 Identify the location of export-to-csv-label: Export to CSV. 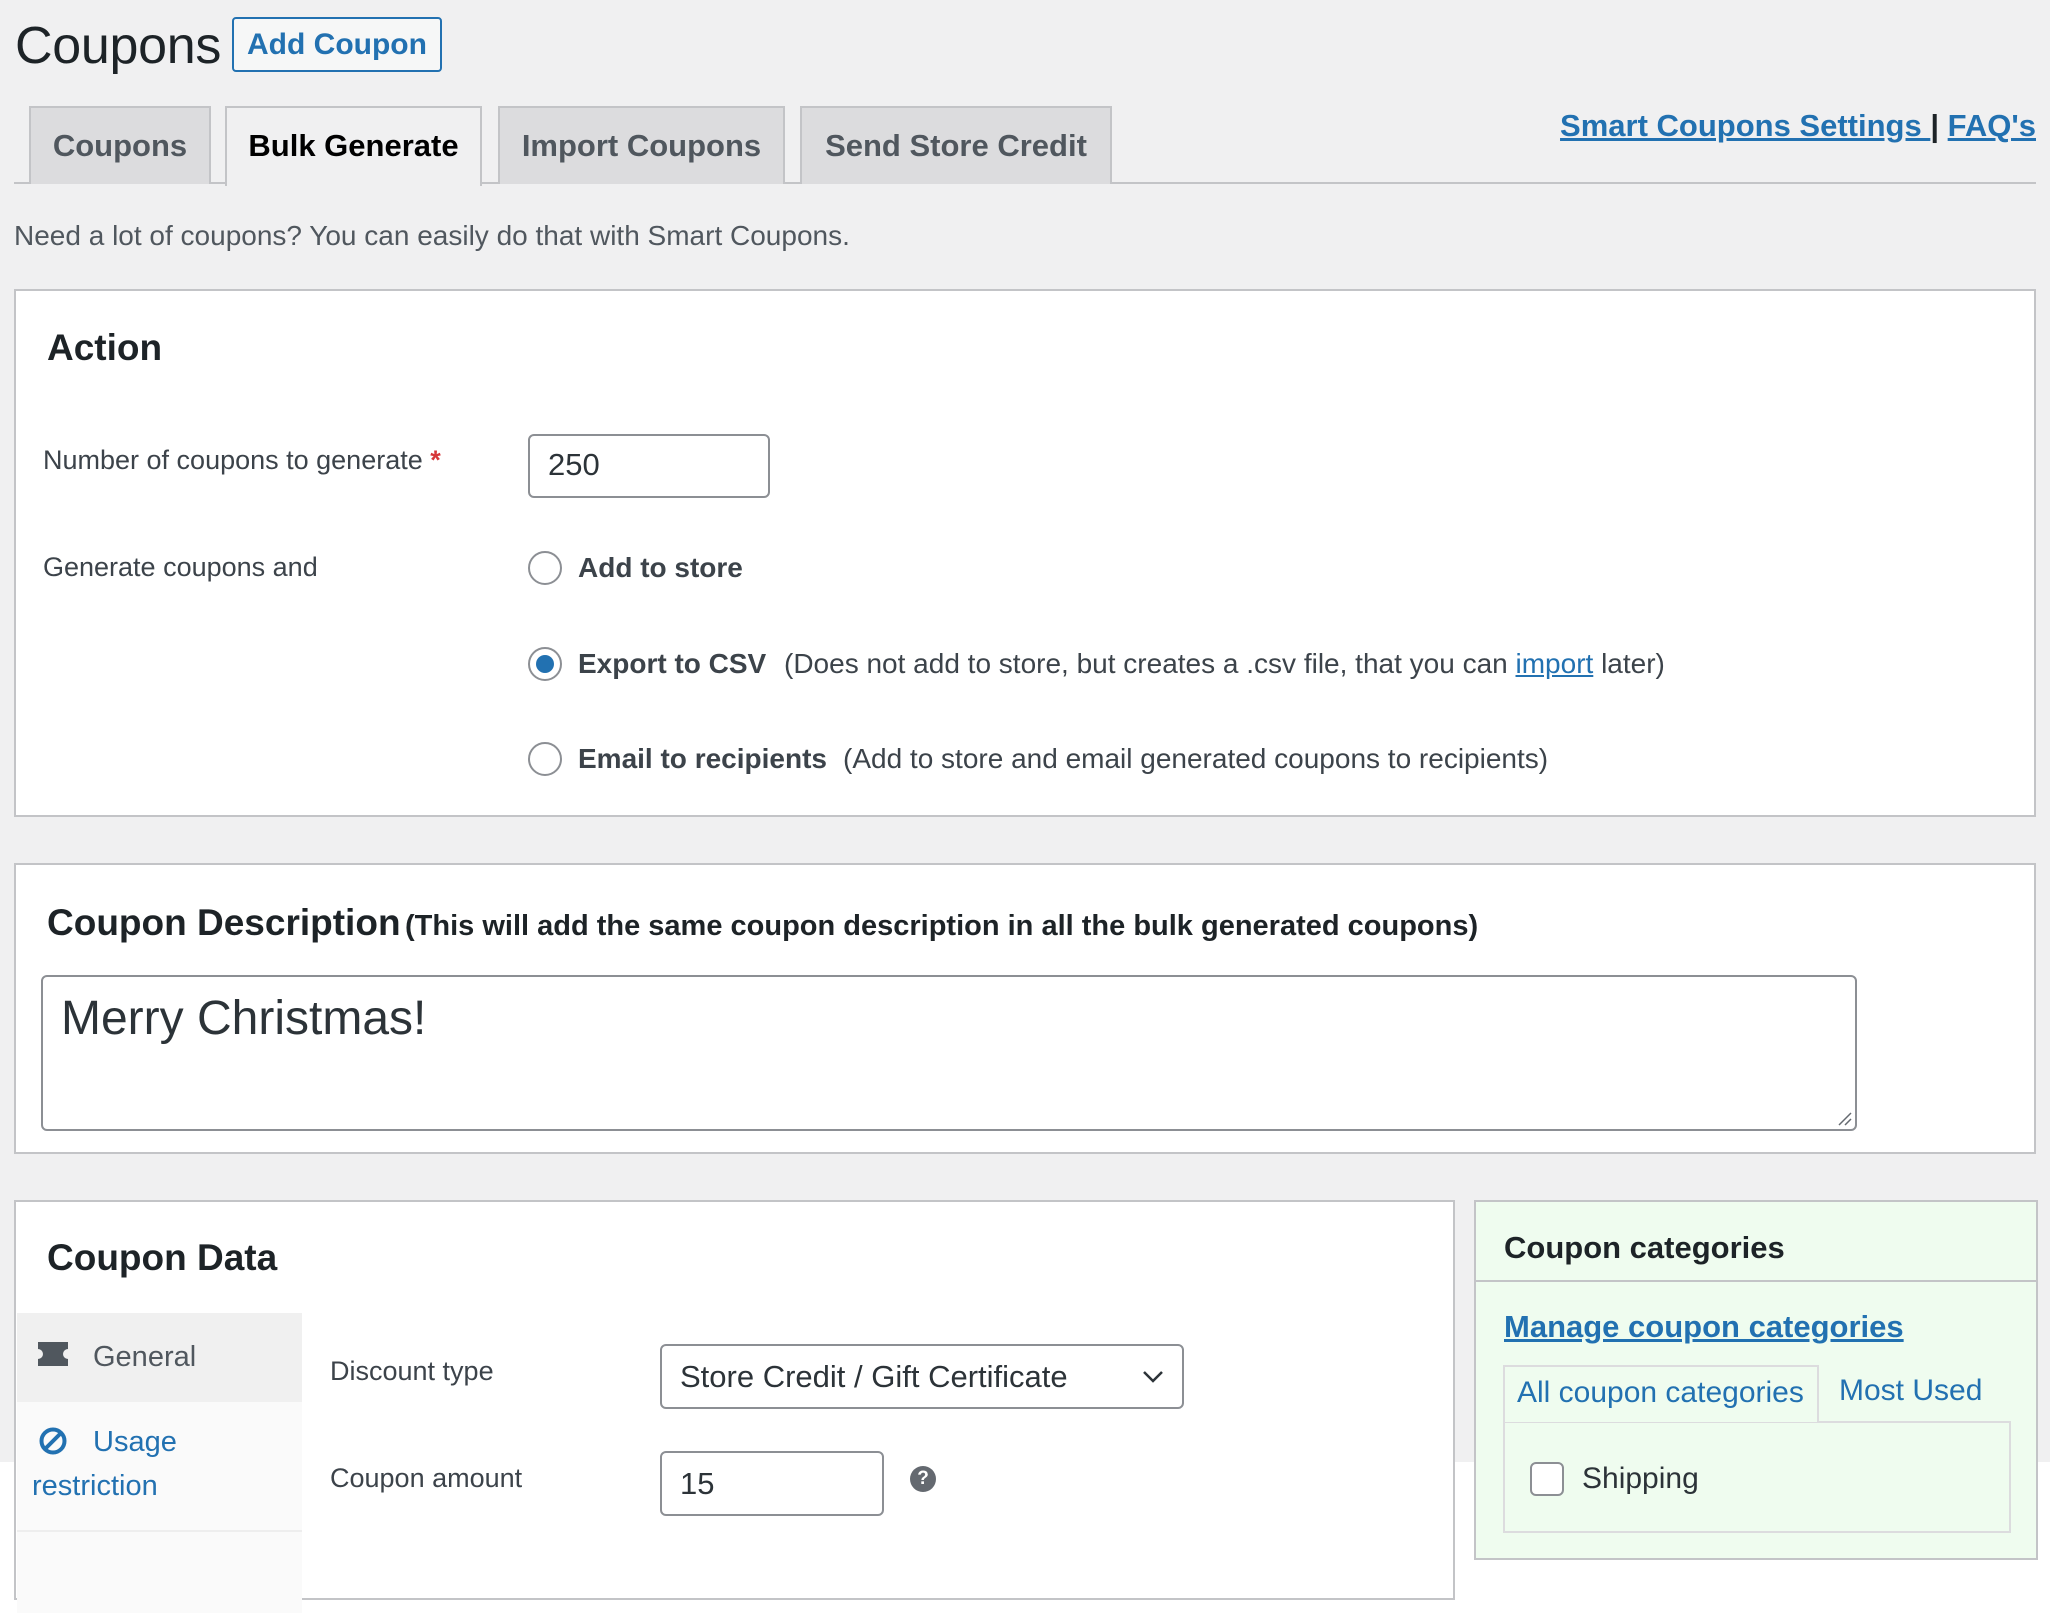
(672, 664).